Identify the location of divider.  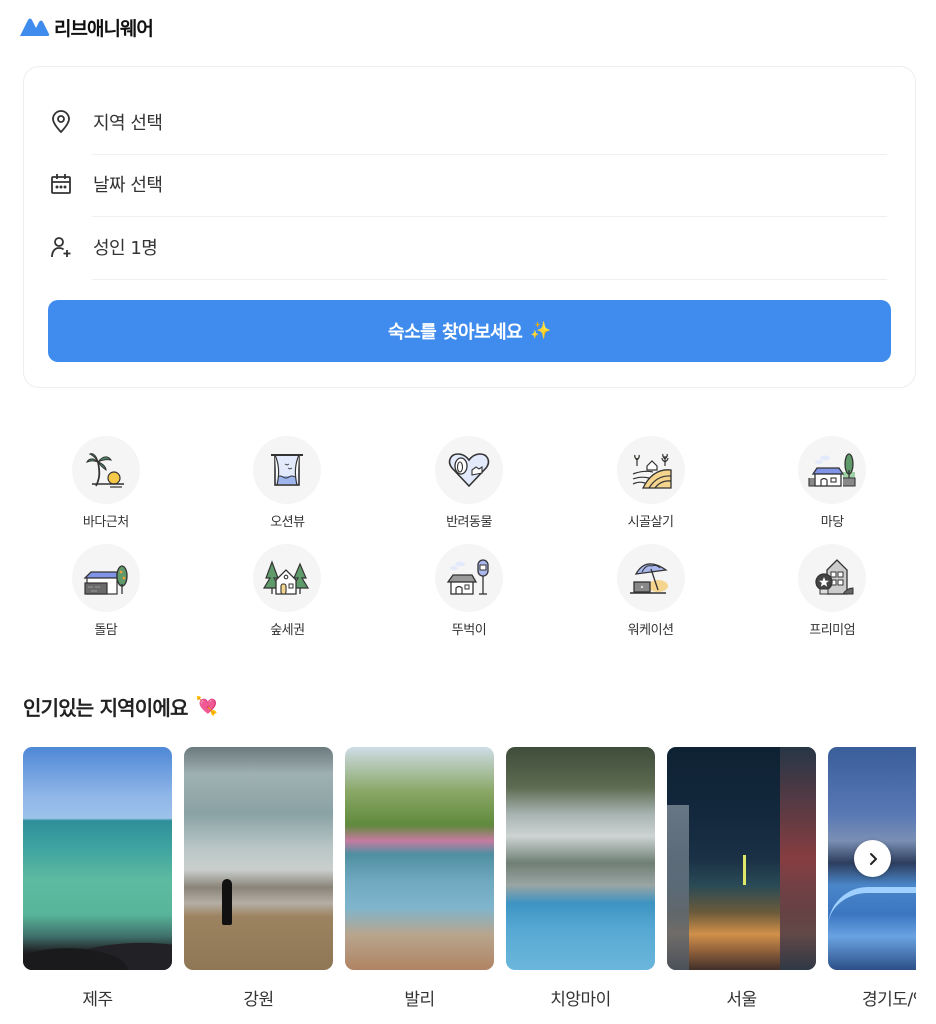
(489, 279).